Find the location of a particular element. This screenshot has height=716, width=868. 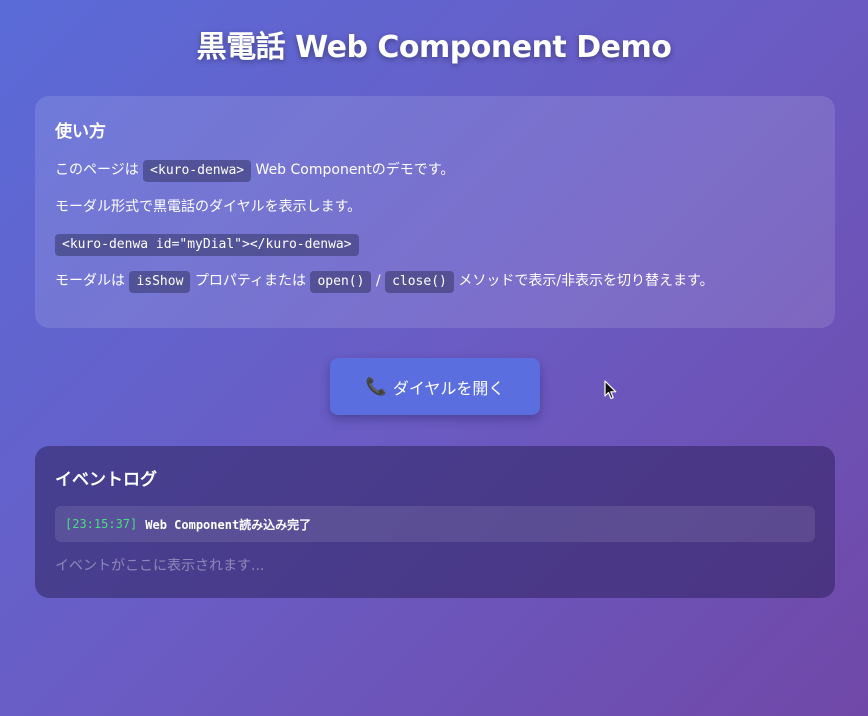

log-entry-message: Web Component読み込み完了 is located at coordinates (228, 524).